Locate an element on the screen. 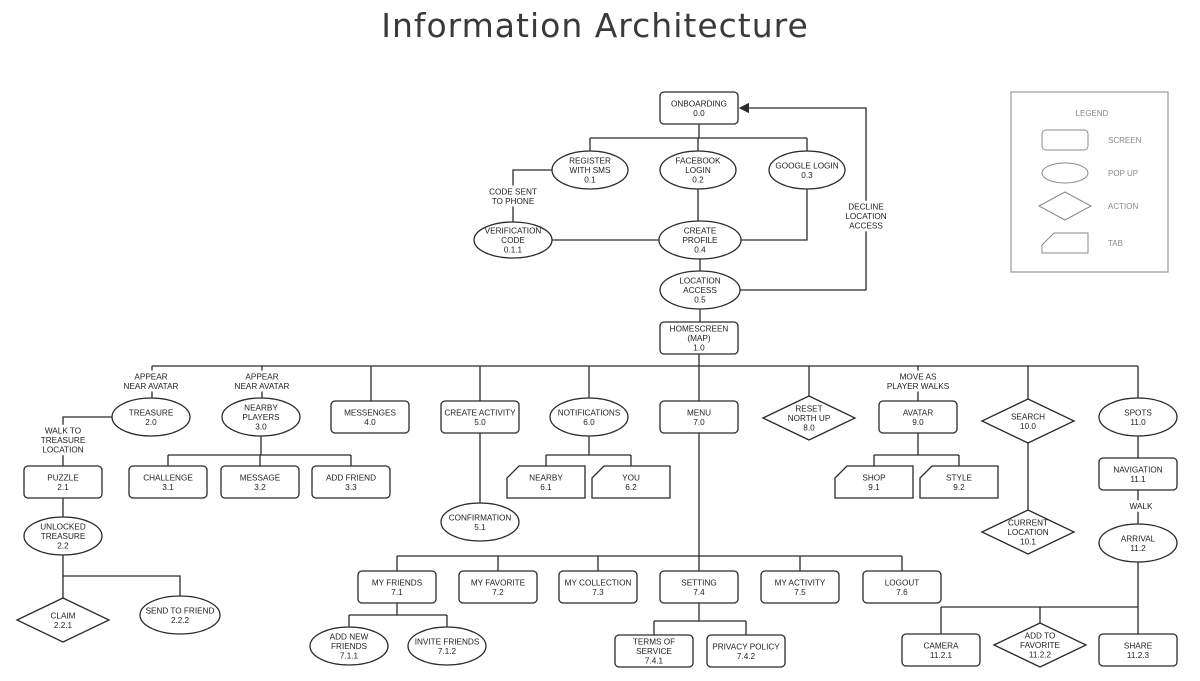 The height and width of the screenshot is (681, 1200). node-id: 2.2 is located at coordinates (63, 546).